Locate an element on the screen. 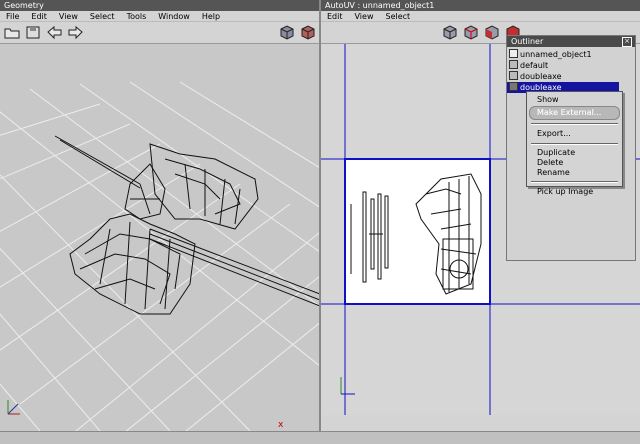 The width and height of the screenshot is (640, 444). outliner-titlebar: Outliner × is located at coordinates (571, 41).